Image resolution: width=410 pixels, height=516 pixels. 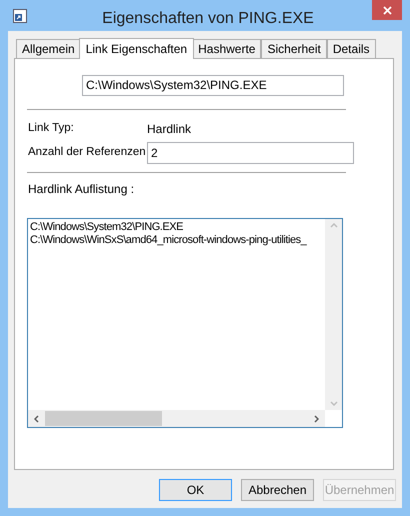 What do you see at coordinates (103, 418) in the screenshot?
I see `scrollbar-thumb` at bounding box center [103, 418].